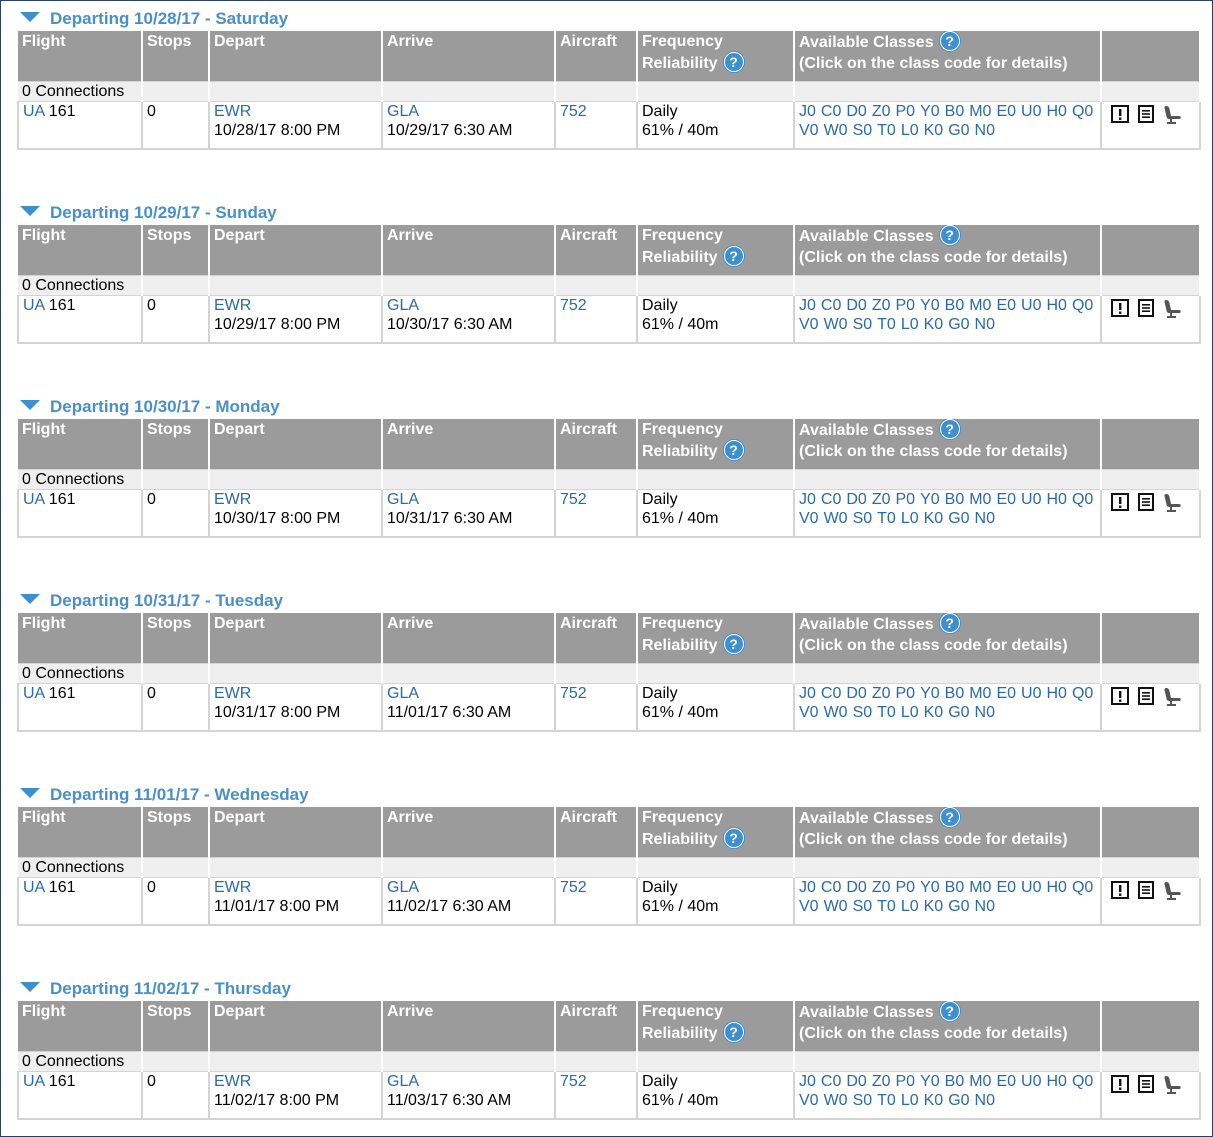 This screenshot has height=1137, width=1213. What do you see at coordinates (470, 693) in the screenshot?
I see `arrive-airport-link: GLA` at bounding box center [470, 693].